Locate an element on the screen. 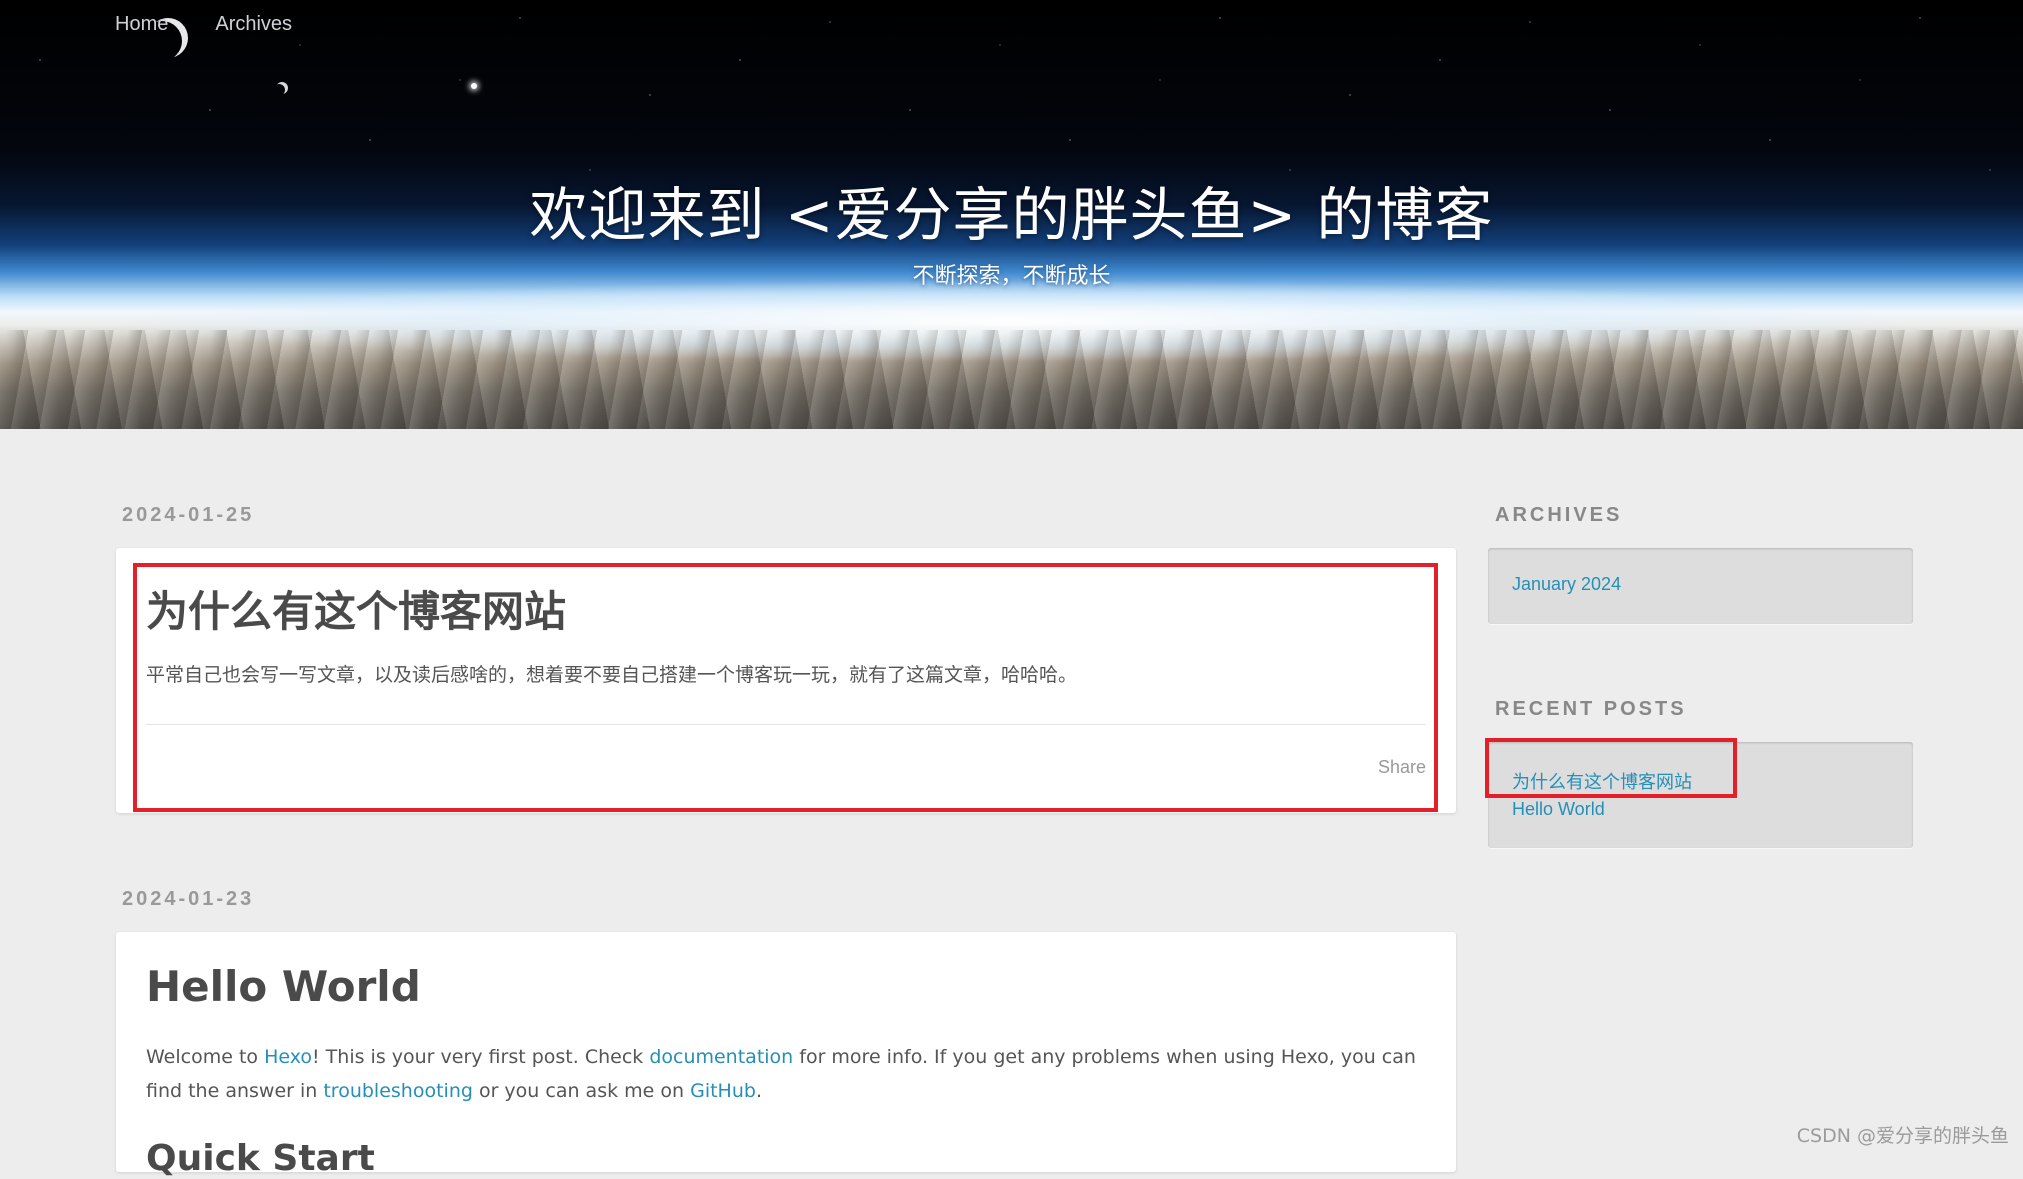  hexo-link: Hexo is located at coordinates (288, 1057).